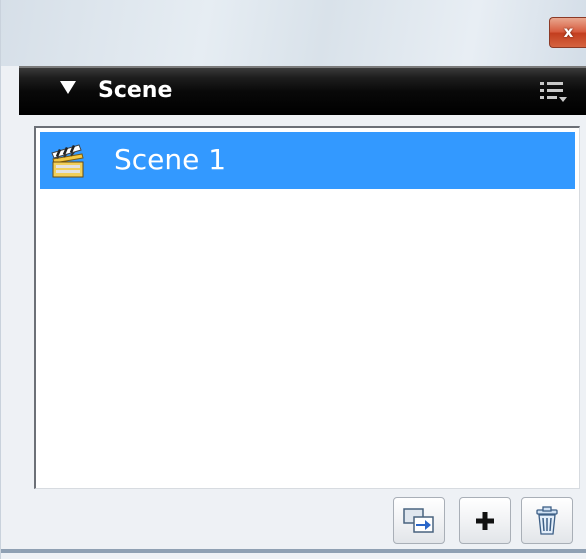 The image size is (586, 559). I want to click on plus-icon, so click(485, 520).